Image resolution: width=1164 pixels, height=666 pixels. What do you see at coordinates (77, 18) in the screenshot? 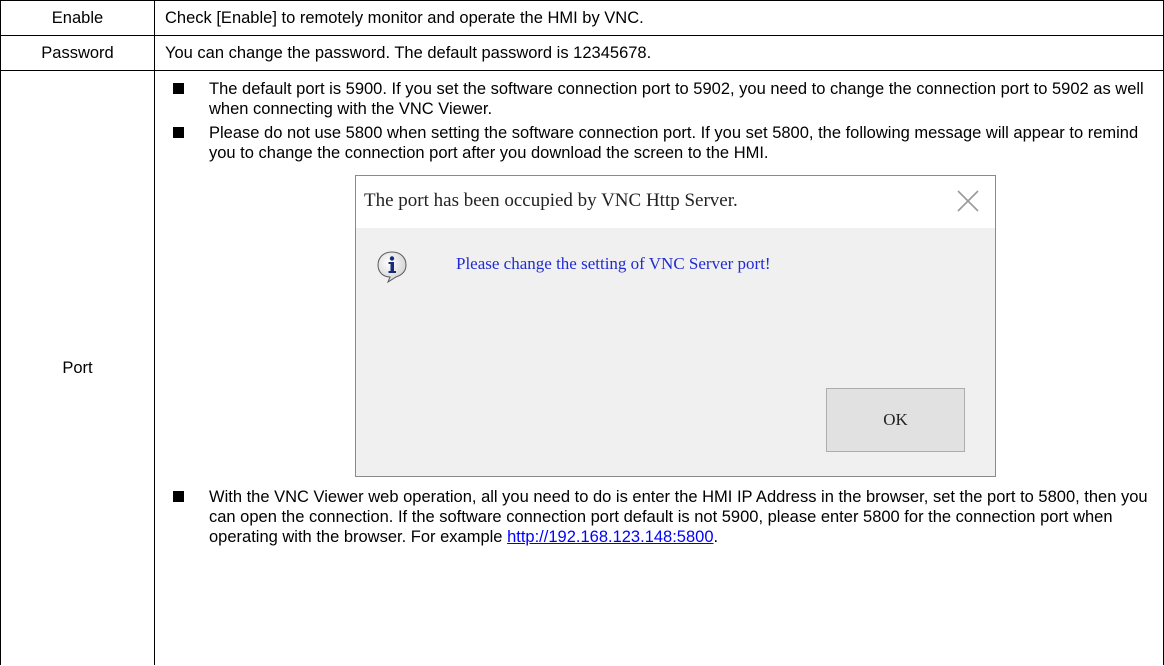
I see `row-label-enable: Enable` at bounding box center [77, 18].